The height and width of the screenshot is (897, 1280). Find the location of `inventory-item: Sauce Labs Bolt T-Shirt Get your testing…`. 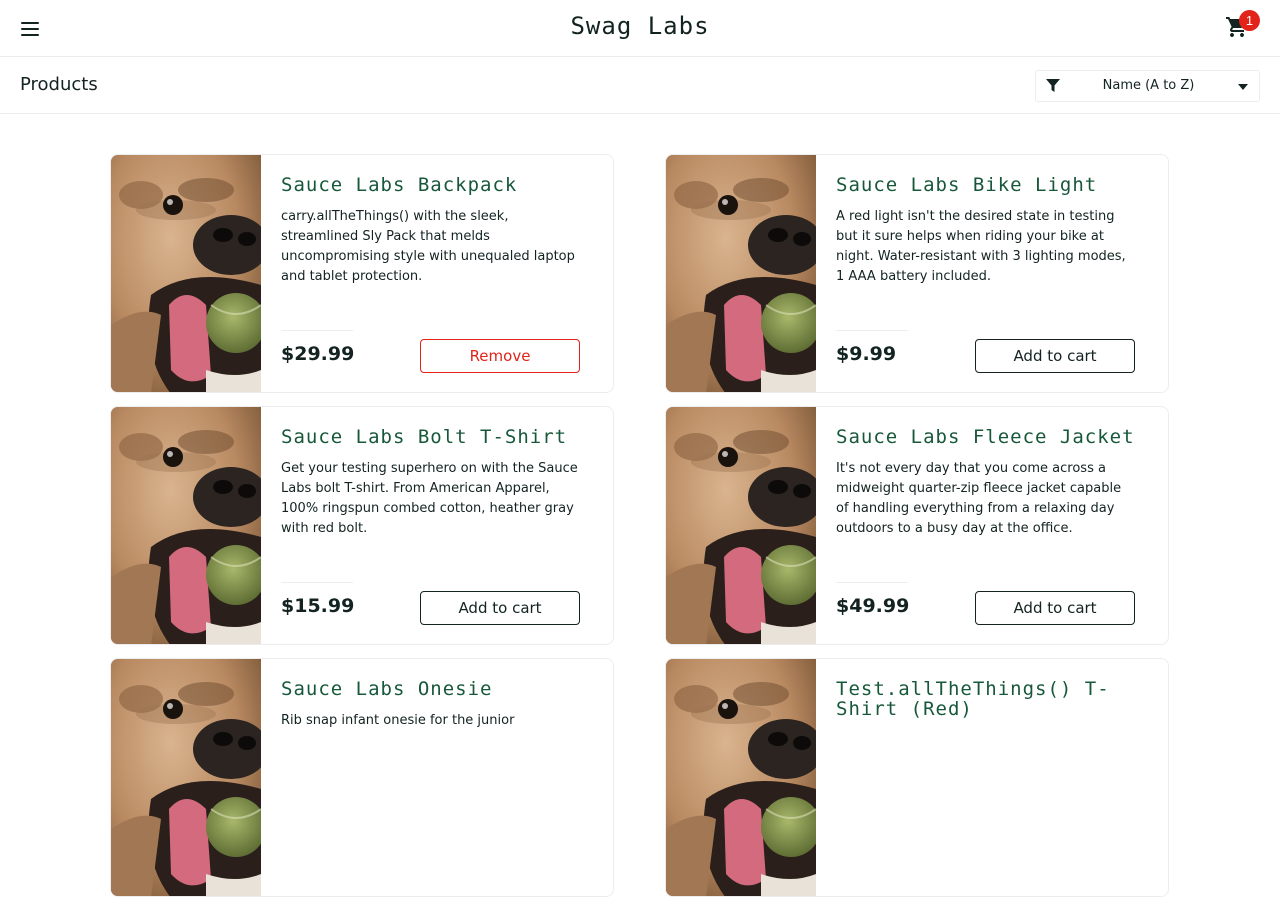

inventory-item: Sauce Labs Bolt T-Shirt Get your testing… is located at coordinates (362, 525).